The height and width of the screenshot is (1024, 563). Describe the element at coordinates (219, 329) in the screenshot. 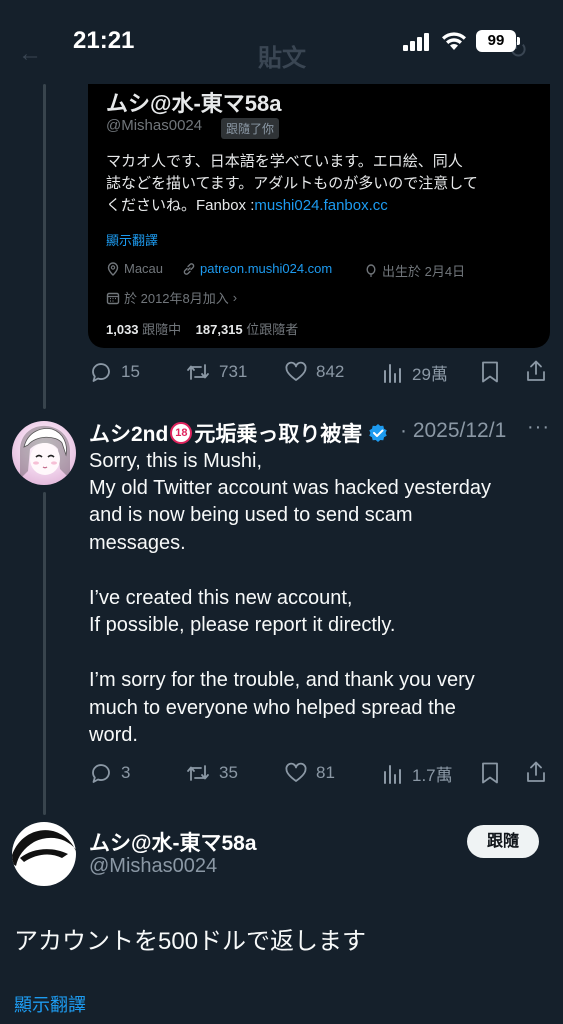

I see `followers-count: 187,315` at that location.